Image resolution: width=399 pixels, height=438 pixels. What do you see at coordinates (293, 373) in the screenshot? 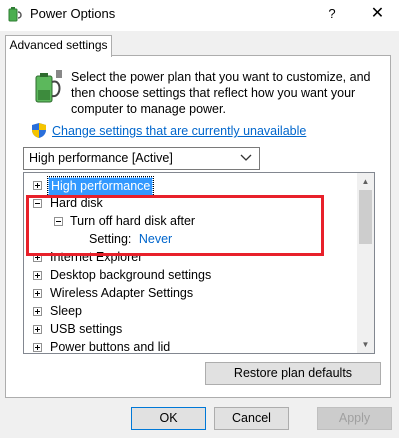
I see `restore-defaults-button: Restore plan defaults` at bounding box center [293, 373].